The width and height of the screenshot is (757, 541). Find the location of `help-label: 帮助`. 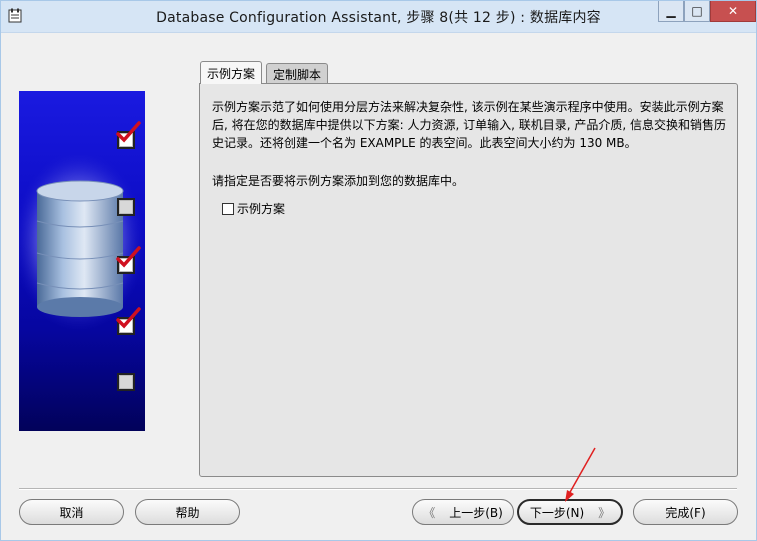

help-label: 帮助 is located at coordinates (187, 512).